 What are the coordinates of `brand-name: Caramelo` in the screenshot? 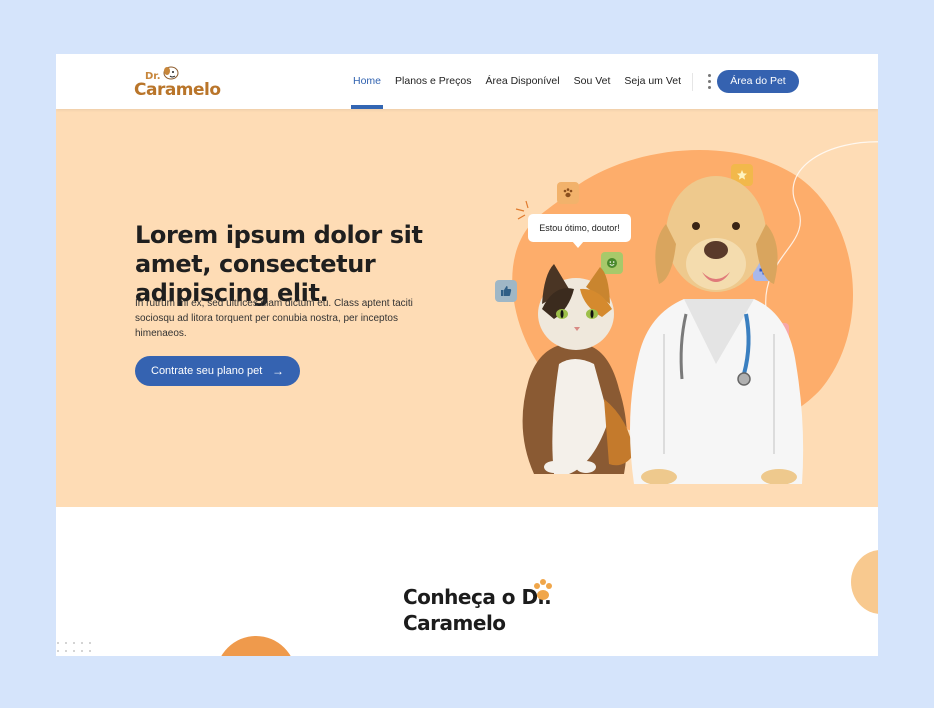 It's located at (177, 90).